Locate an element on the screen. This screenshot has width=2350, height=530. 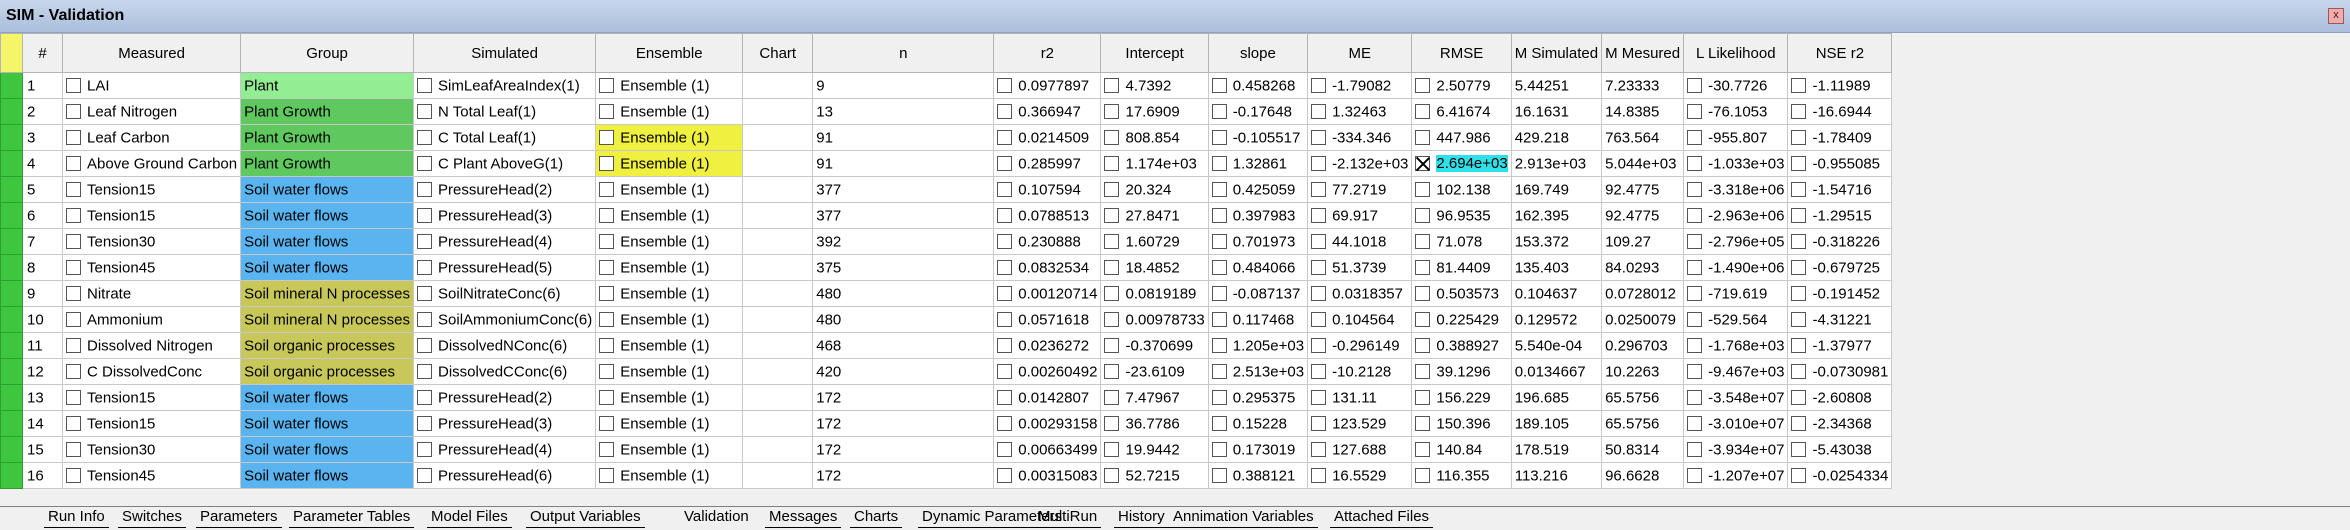
cell-me: 44.1018 is located at coordinates (1360, 241).